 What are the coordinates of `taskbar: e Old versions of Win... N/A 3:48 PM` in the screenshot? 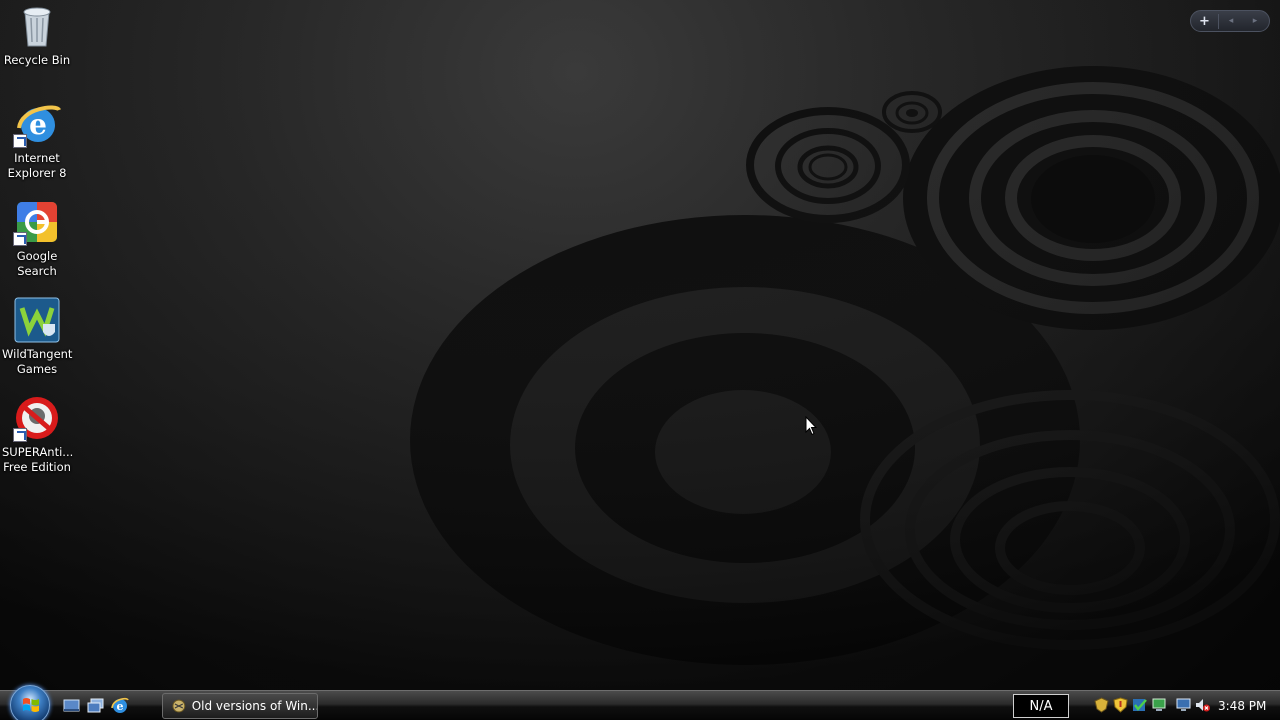 It's located at (640, 702).